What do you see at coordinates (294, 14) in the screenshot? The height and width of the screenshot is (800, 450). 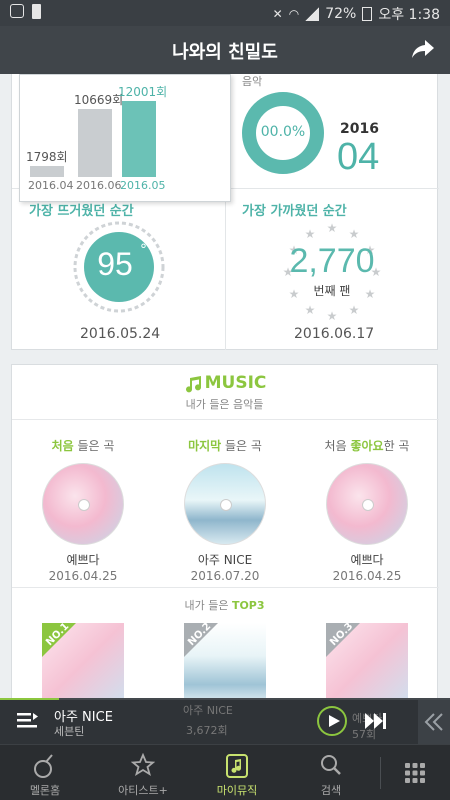 I see `wifi-icon: ◠` at bounding box center [294, 14].